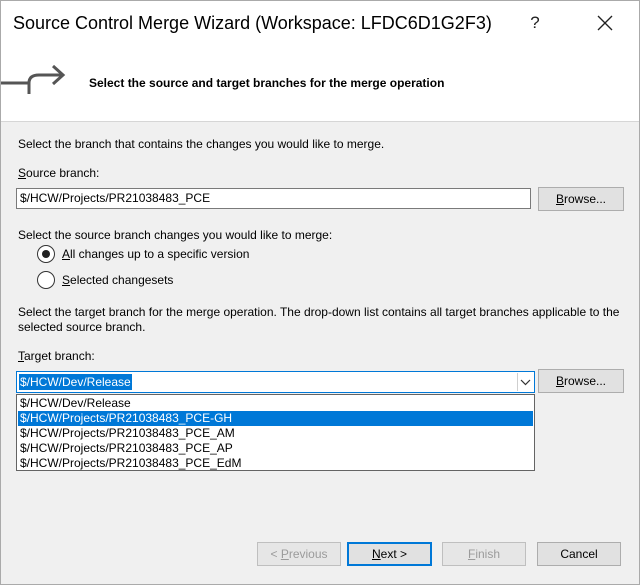  I want to click on cancel-button: Cancel, so click(579, 554).